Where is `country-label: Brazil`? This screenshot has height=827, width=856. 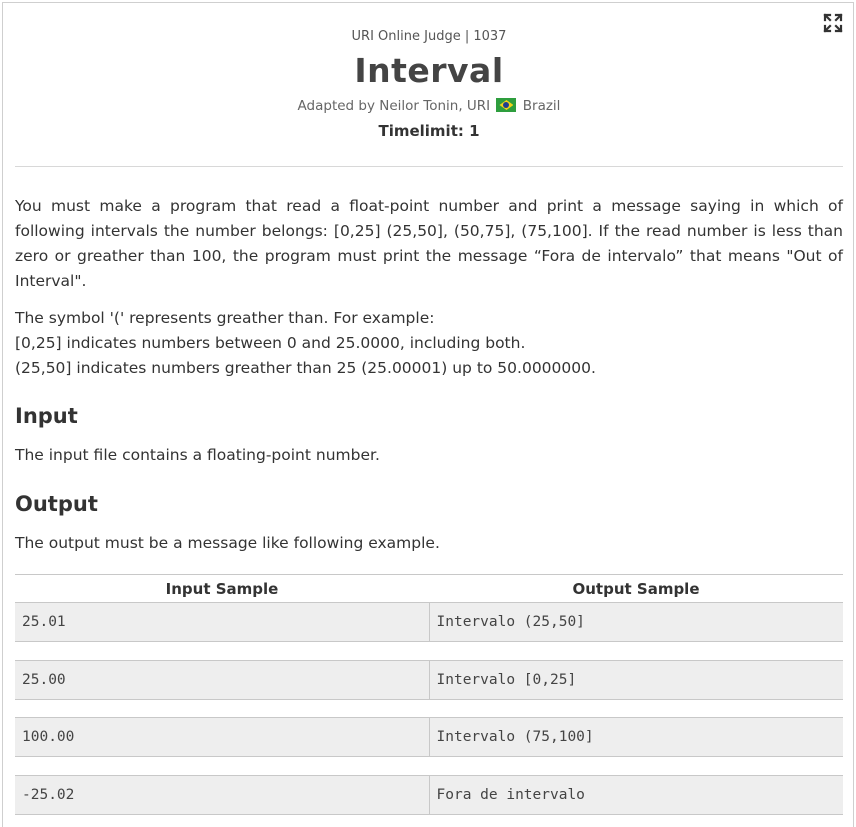
country-label: Brazil is located at coordinates (541, 106).